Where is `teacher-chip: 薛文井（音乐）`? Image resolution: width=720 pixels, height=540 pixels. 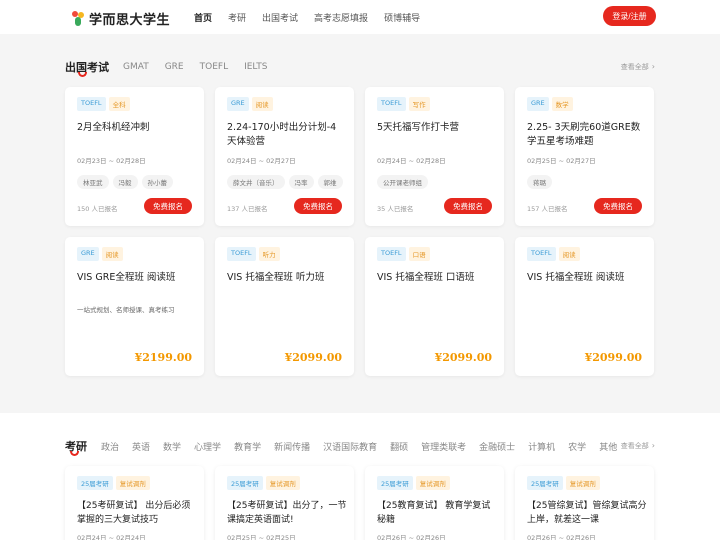
teacher-chip: 薛文井（音乐） is located at coordinates (256, 182).